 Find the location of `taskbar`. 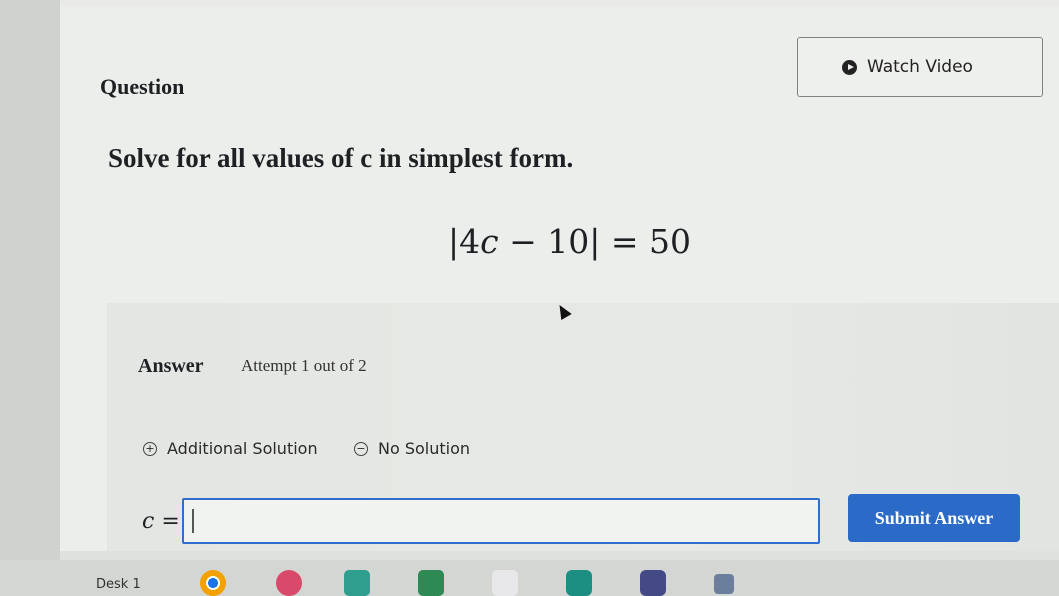

taskbar is located at coordinates (529, 578).